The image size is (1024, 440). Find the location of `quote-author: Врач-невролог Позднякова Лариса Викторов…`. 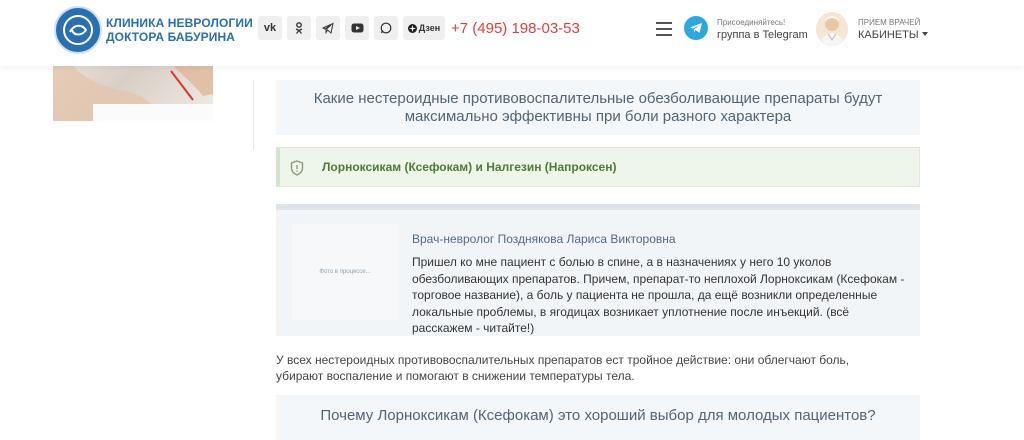

quote-author: Врач-невролог Позднякова Лариса Викторов… is located at coordinates (544, 239).